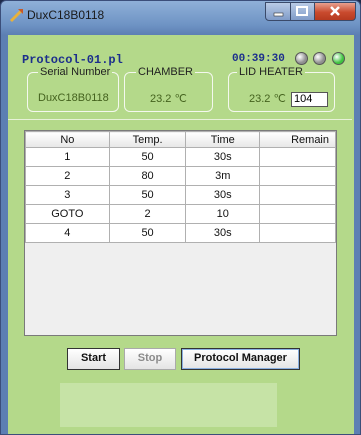  I want to click on elapsed-timer: 00:39:30, so click(258, 59).